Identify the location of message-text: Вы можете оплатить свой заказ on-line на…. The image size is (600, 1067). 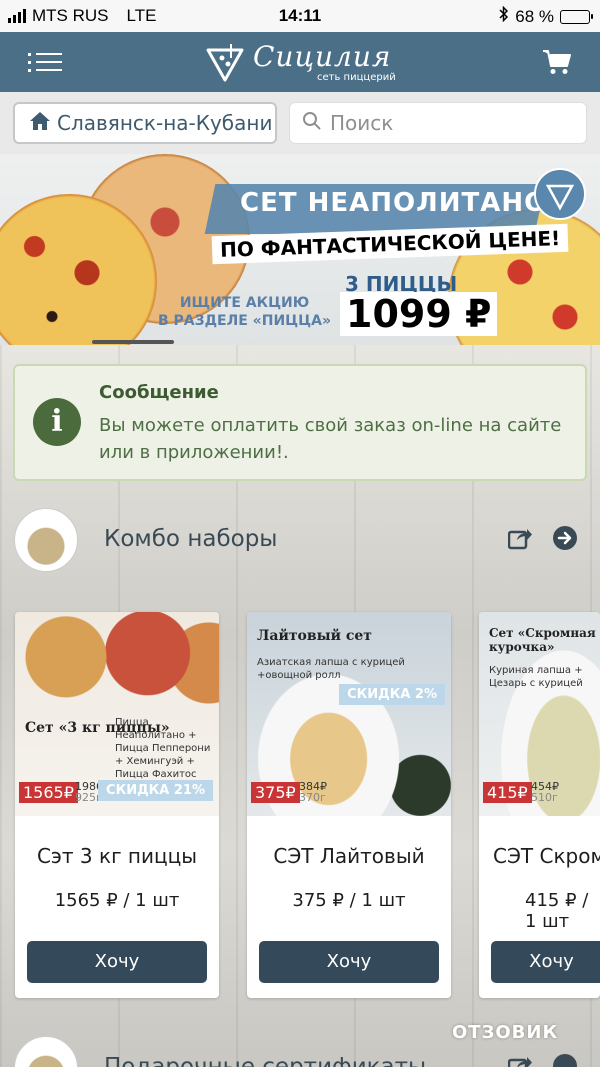
(330, 439).